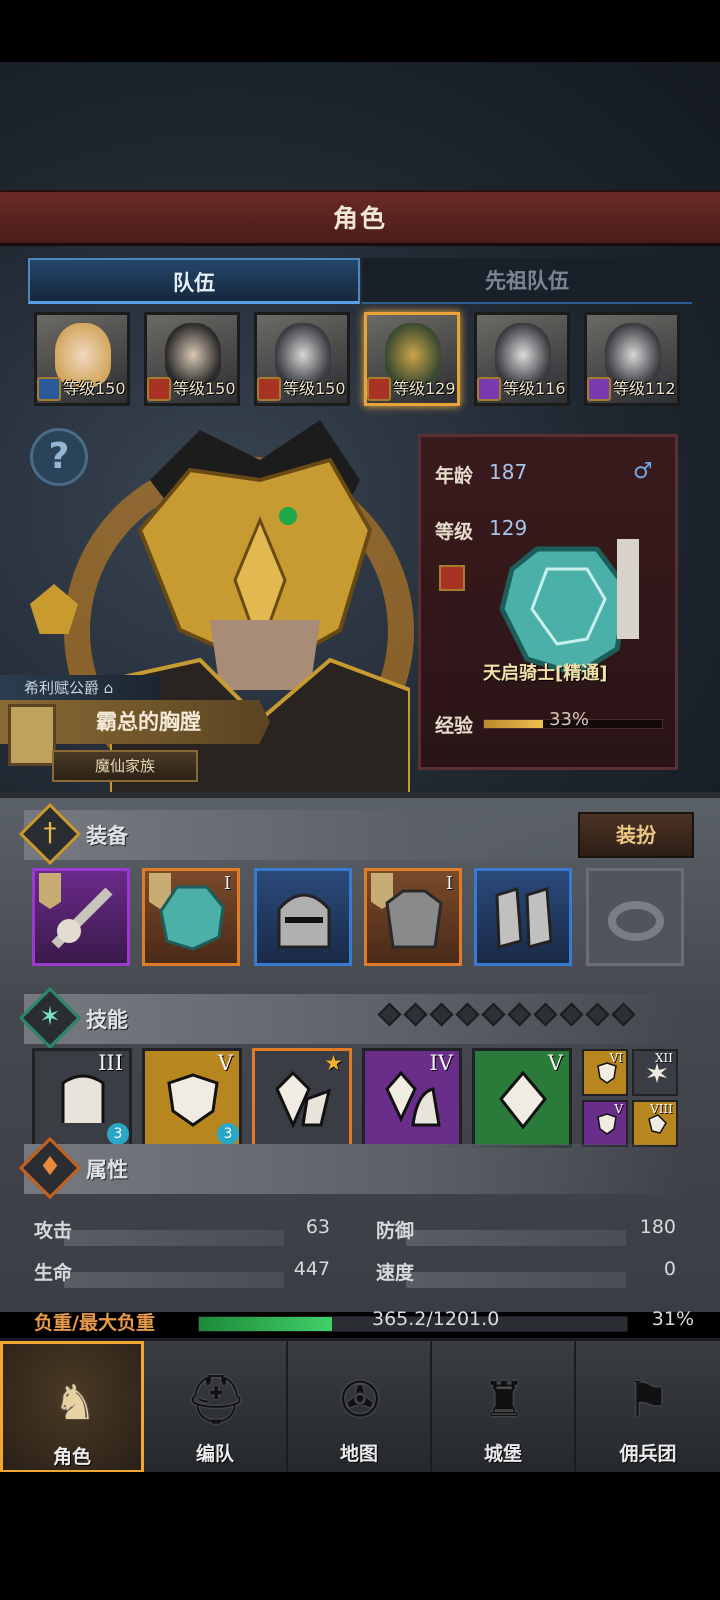 This screenshot has width=720, height=1600. I want to click on roster-hero-6: 等级112, so click(632, 359).